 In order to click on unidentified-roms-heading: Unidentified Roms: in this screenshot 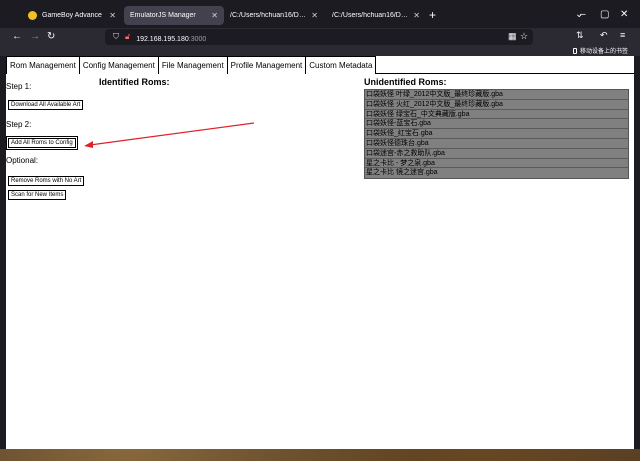, I will do `click(405, 82)`.